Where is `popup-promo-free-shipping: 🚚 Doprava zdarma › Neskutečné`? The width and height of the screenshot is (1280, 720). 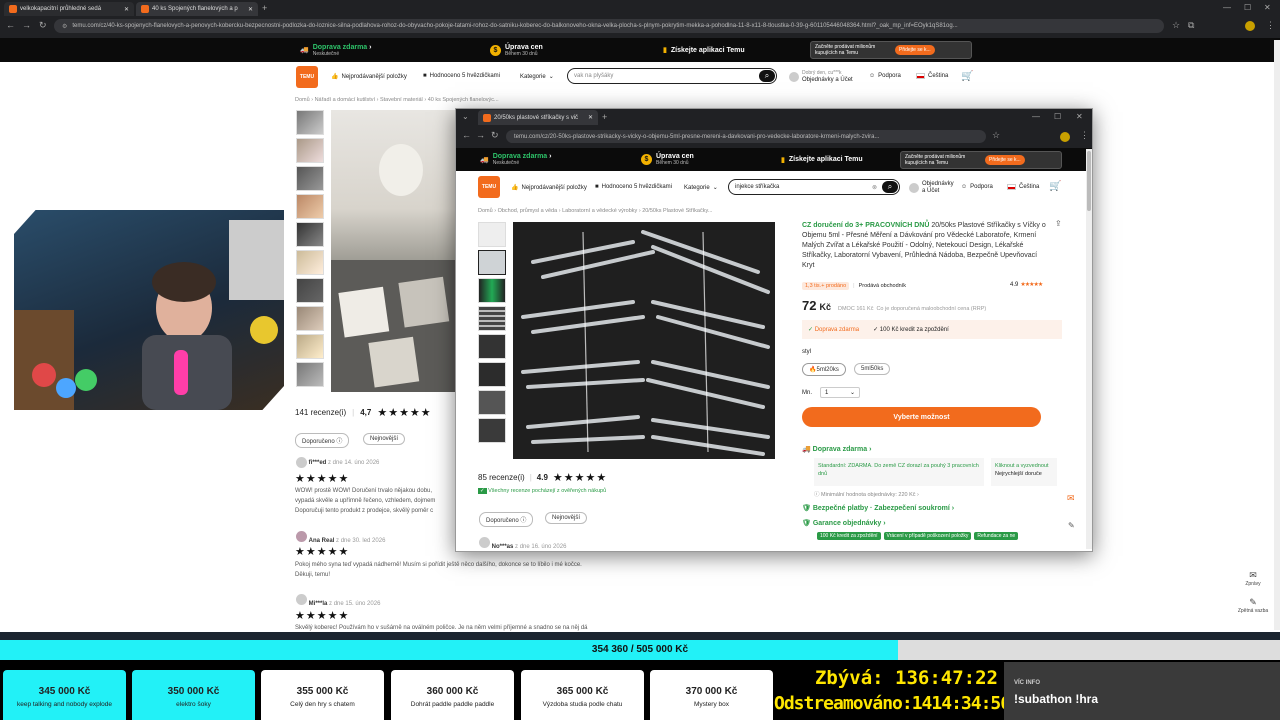 popup-promo-free-shipping: 🚚 Doprava zdarma › Neskutečné is located at coordinates (515, 159).